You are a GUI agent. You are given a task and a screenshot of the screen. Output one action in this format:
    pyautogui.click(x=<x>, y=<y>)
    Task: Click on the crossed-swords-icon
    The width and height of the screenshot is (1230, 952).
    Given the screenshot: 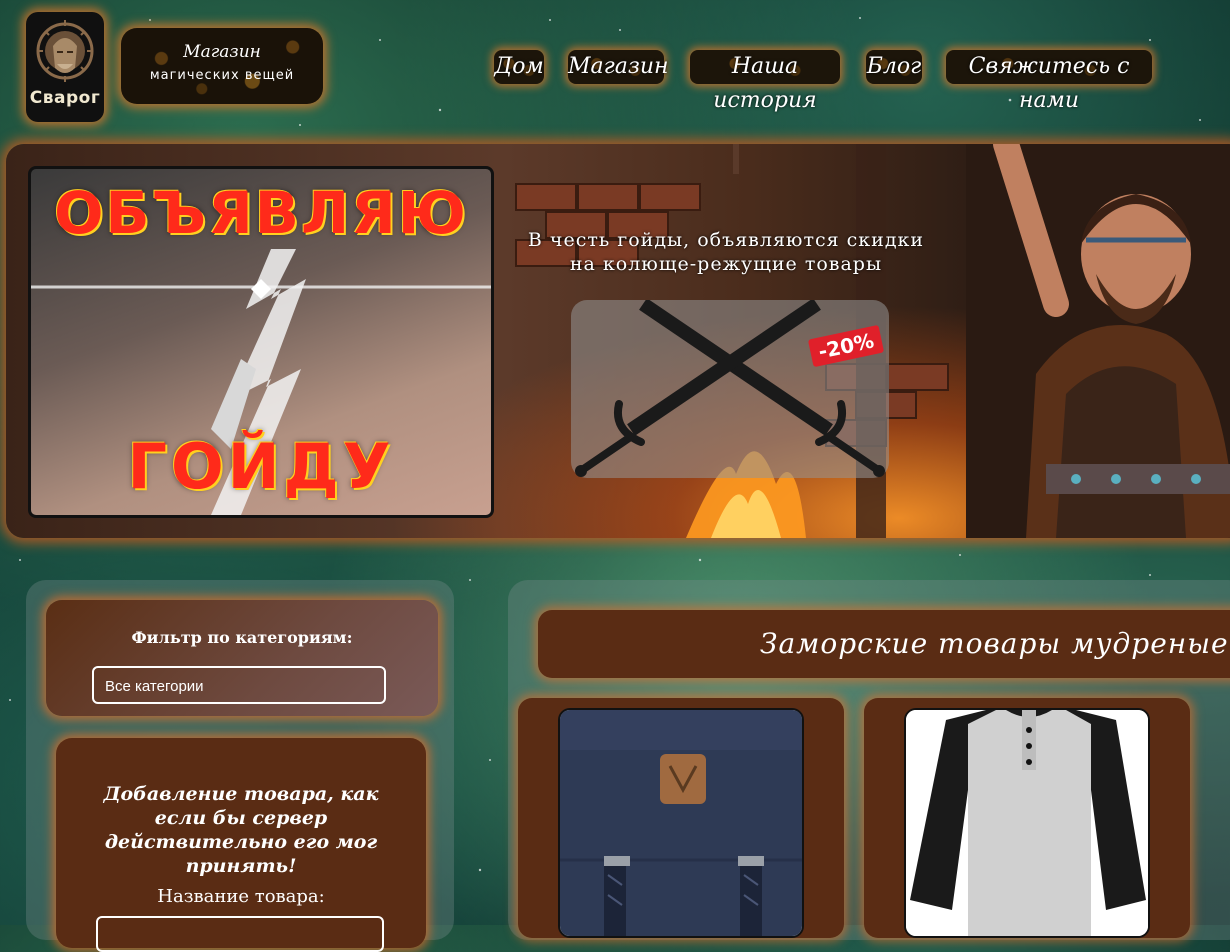 What is the action you would take?
    pyautogui.click(x=730, y=387)
    